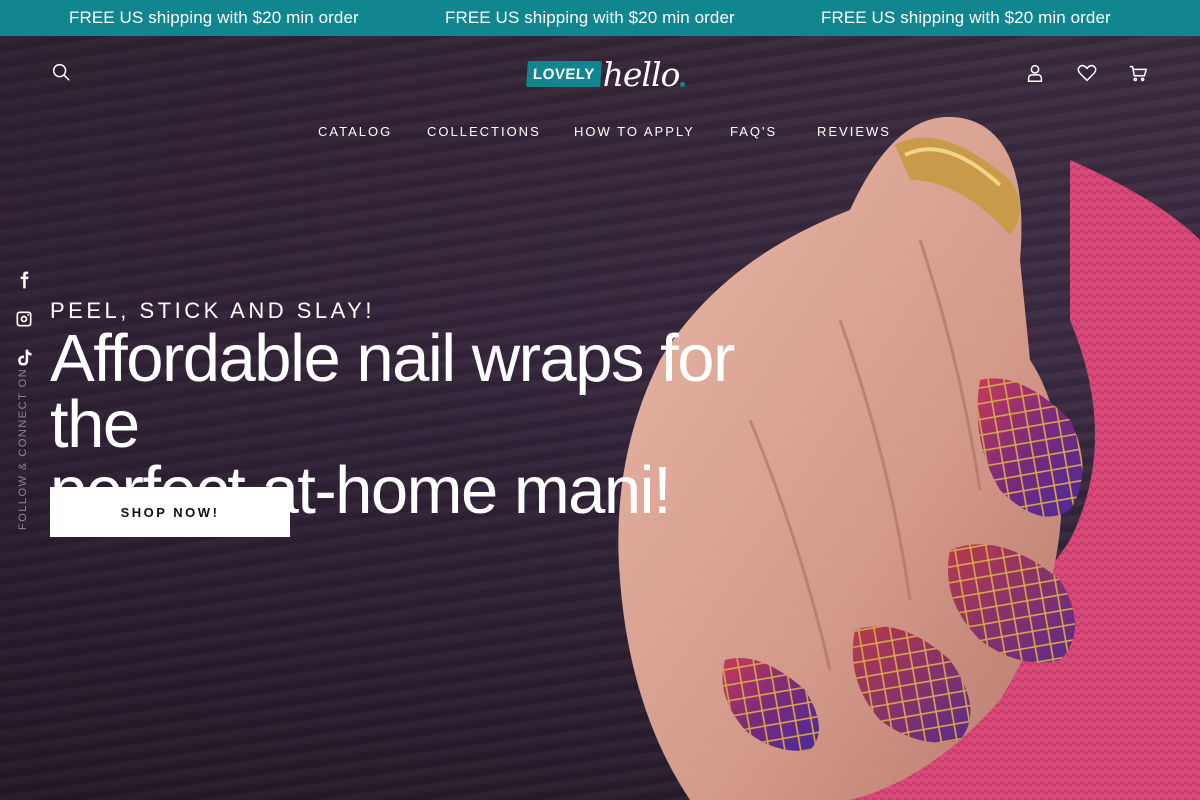 This screenshot has width=1200, height=800. What do you see at coordinates (1087, 73) in the screenshot?
I see `wishlist-icon` at bounding box center [1087, 73].